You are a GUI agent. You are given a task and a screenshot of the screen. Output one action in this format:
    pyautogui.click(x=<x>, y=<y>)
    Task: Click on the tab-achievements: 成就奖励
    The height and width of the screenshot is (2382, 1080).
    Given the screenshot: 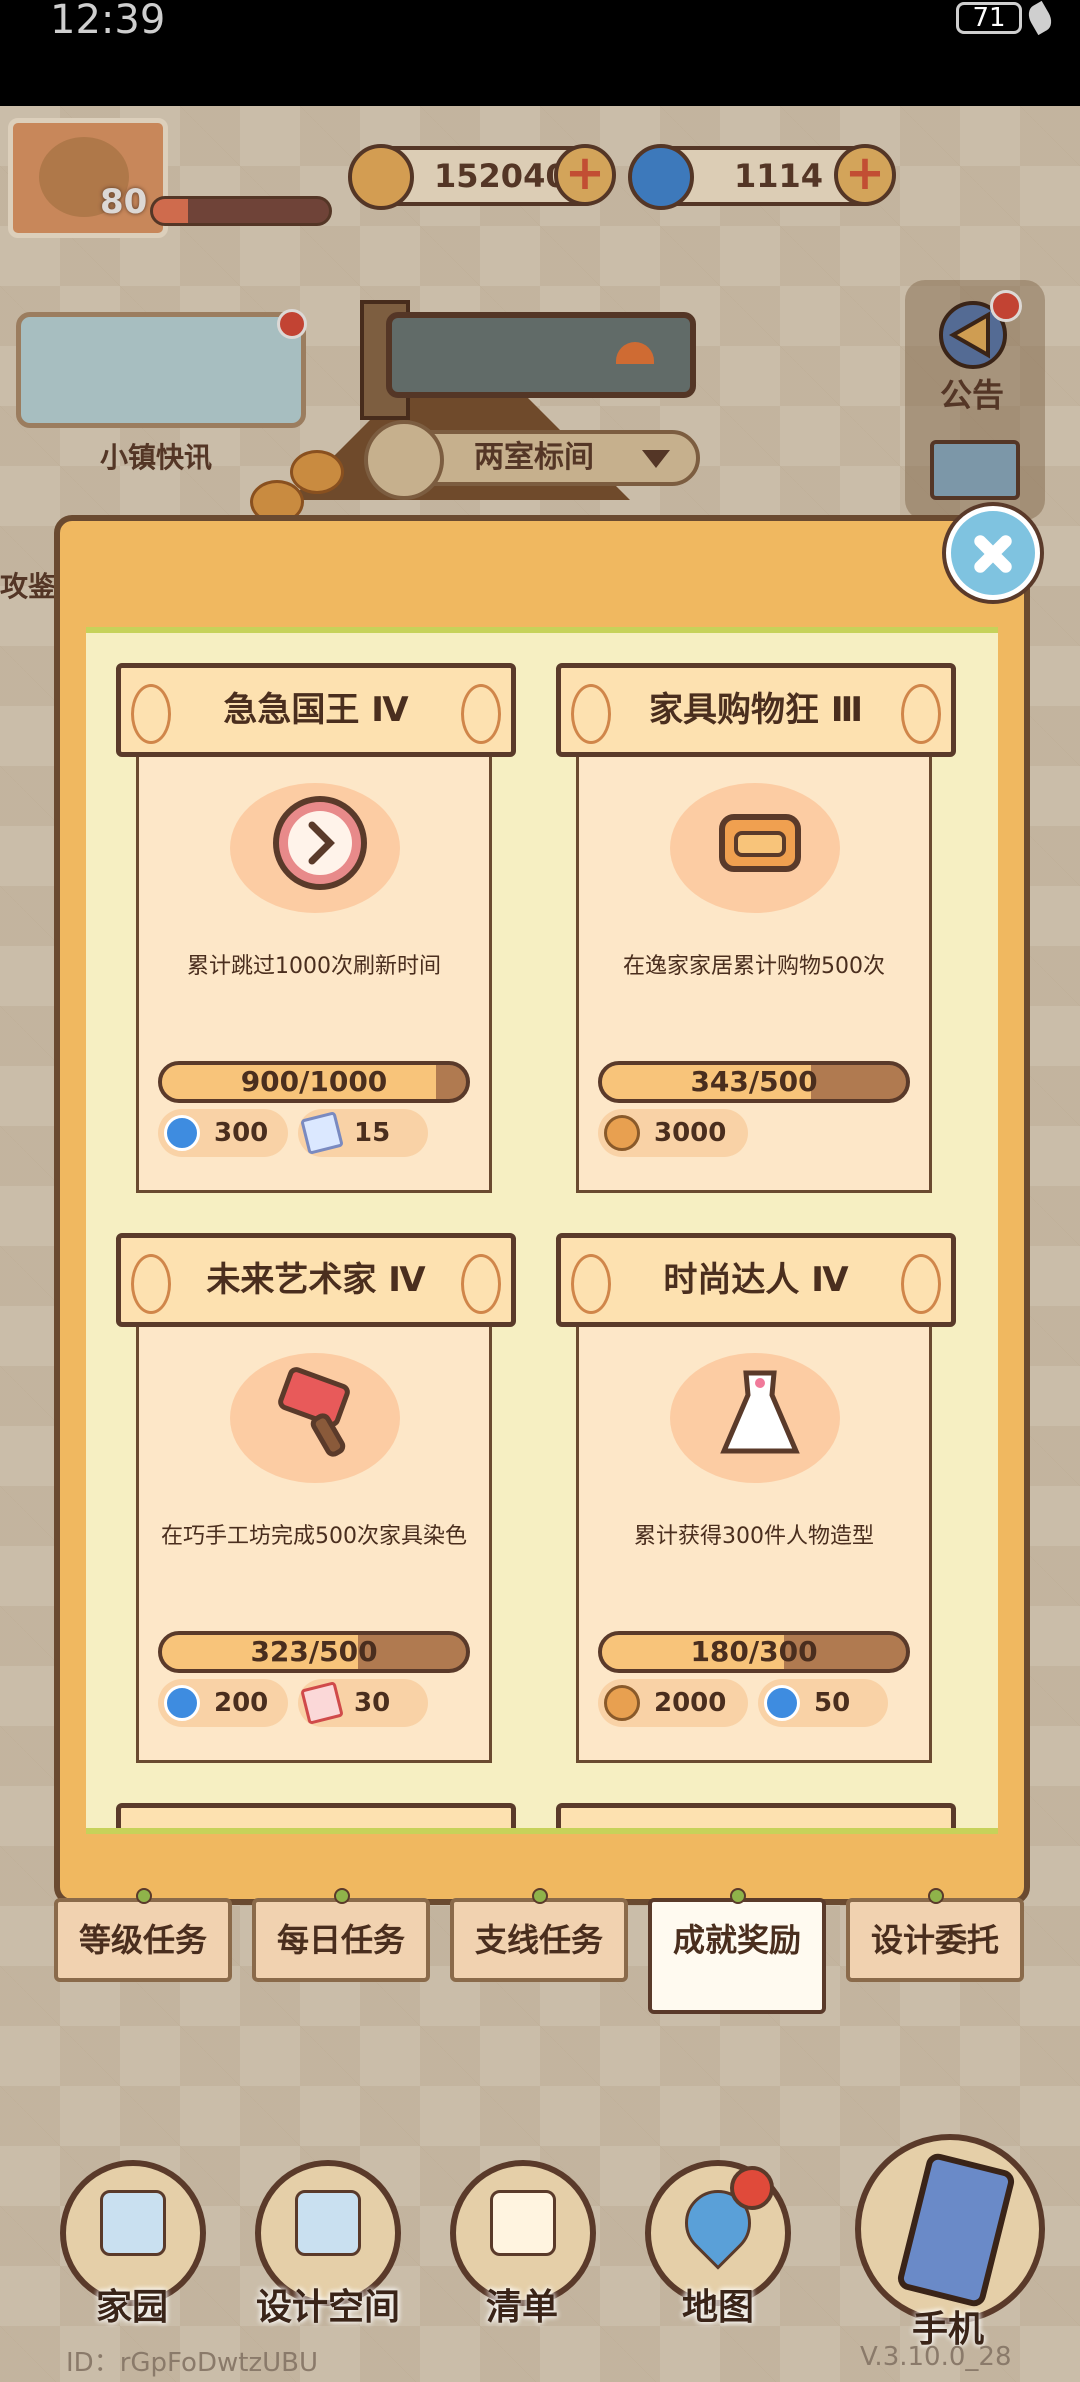 What is the action you would take?
    pyautogui.click(x=737, y=1951)
    